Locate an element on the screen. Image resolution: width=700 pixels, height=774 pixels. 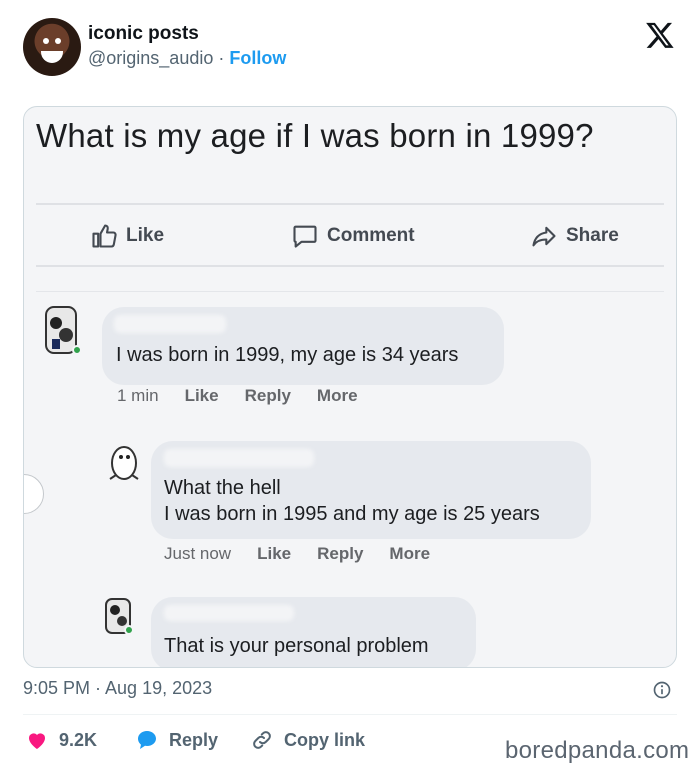
share-action: Share is located at coordinates (574, 236).